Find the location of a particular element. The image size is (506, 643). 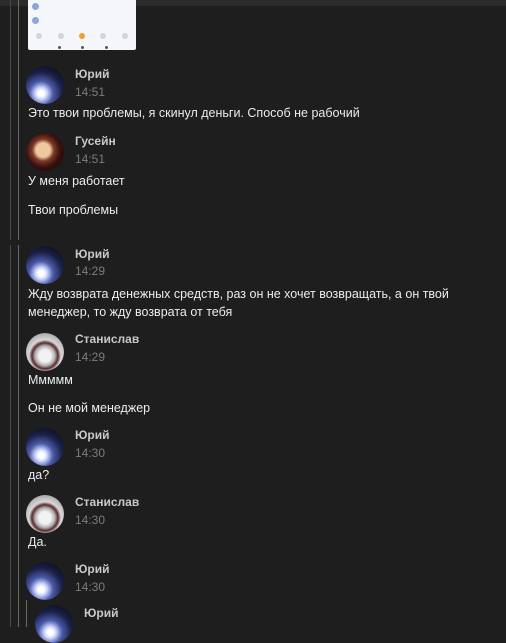

app-nav-bar is located at coordinates (82, 39).